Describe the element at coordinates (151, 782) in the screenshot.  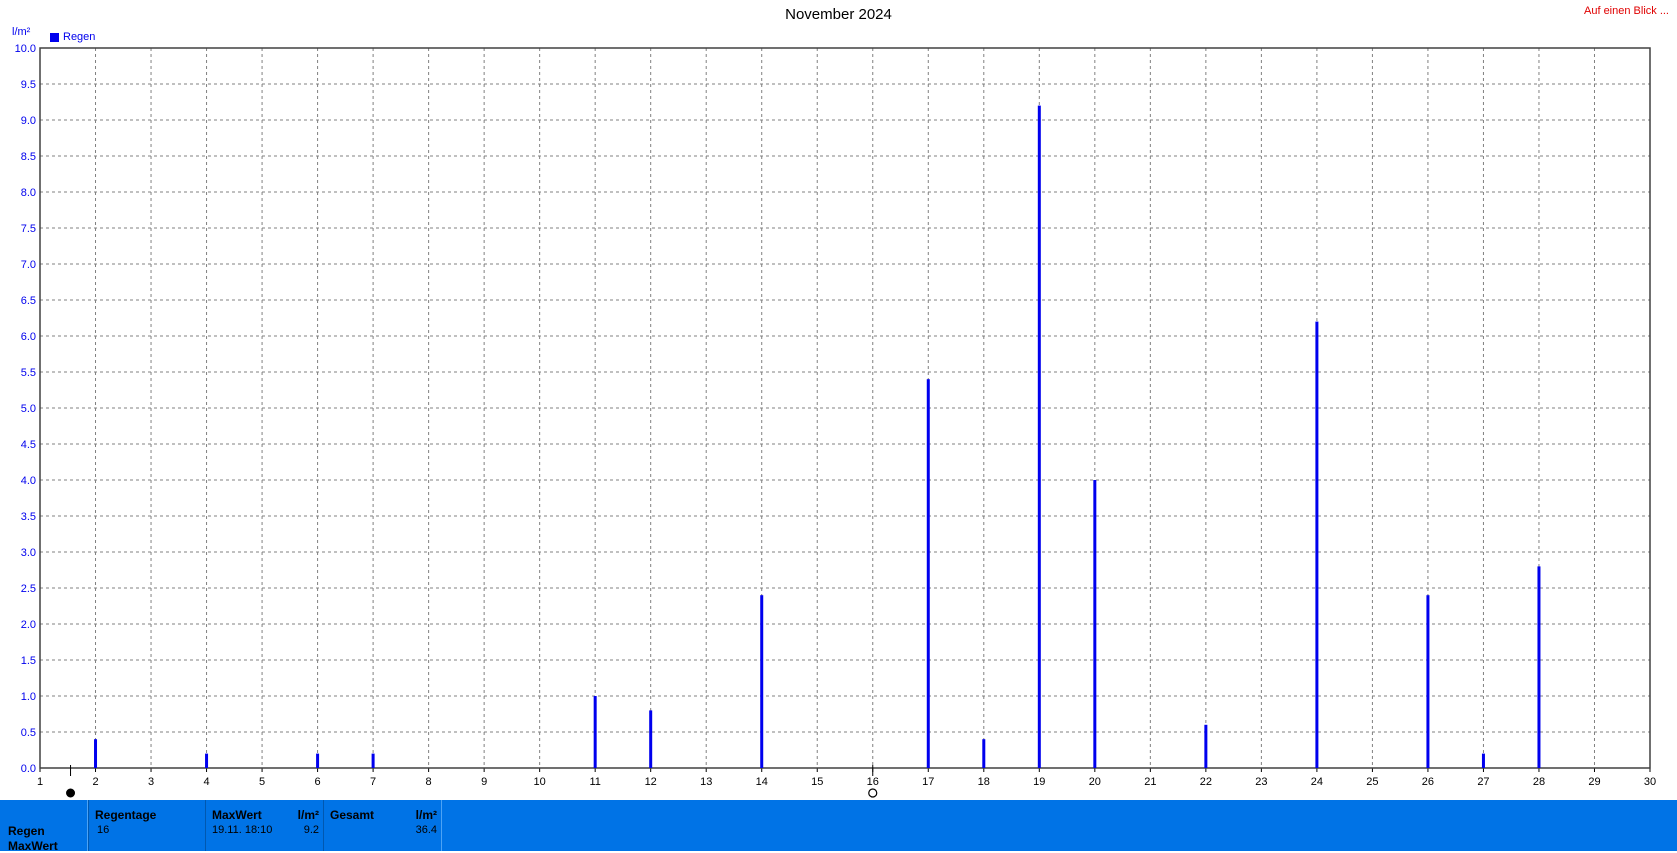
I see `x-tick-label: 3` at that location.